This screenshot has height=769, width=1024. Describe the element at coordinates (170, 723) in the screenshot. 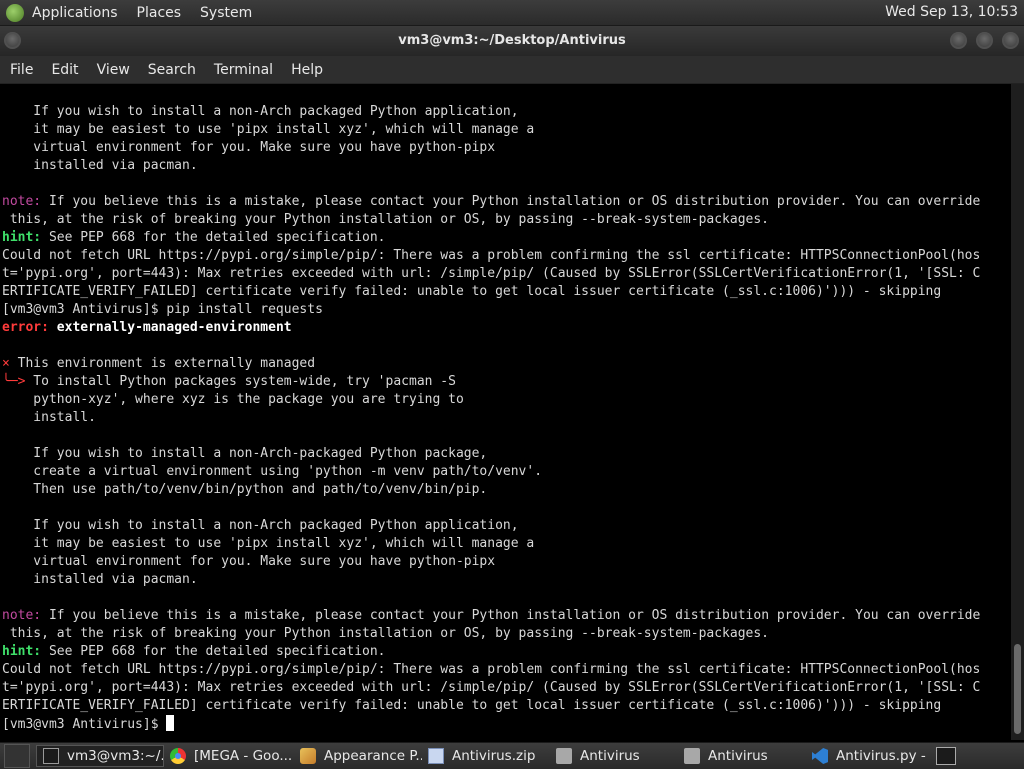

I see `terminal-cursor` at that location.